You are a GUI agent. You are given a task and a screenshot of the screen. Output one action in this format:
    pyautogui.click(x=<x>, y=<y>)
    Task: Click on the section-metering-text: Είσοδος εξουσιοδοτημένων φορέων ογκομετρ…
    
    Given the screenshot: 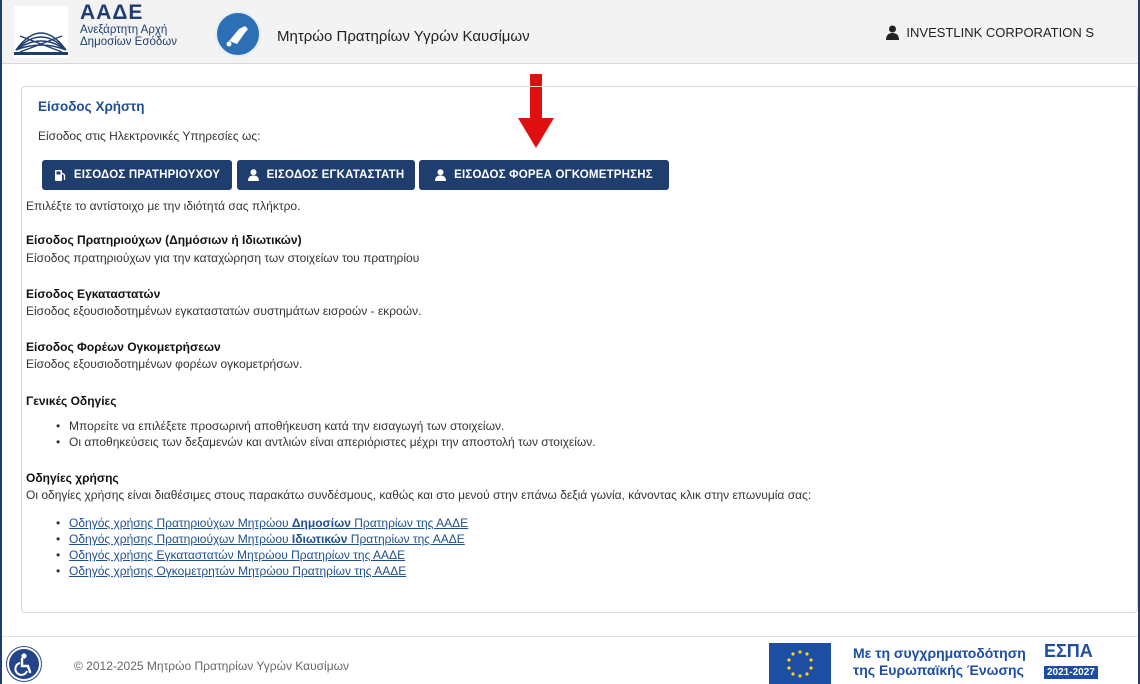 What is the action you would take?
    pyautogui.click(x=164, y=364)
    